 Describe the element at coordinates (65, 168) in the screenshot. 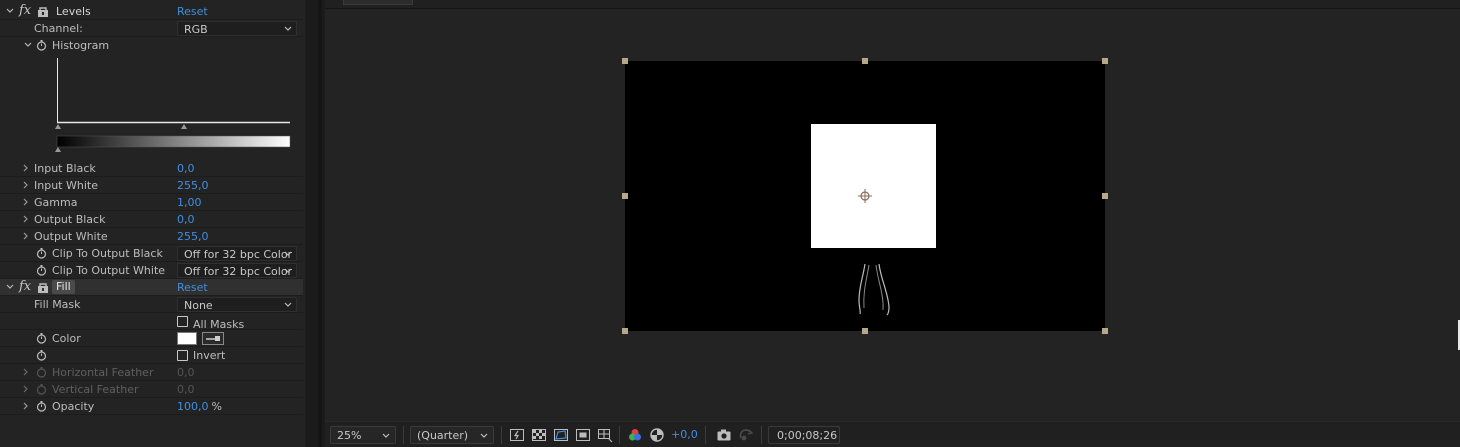

I see `prop-label: Input Black` at that location.